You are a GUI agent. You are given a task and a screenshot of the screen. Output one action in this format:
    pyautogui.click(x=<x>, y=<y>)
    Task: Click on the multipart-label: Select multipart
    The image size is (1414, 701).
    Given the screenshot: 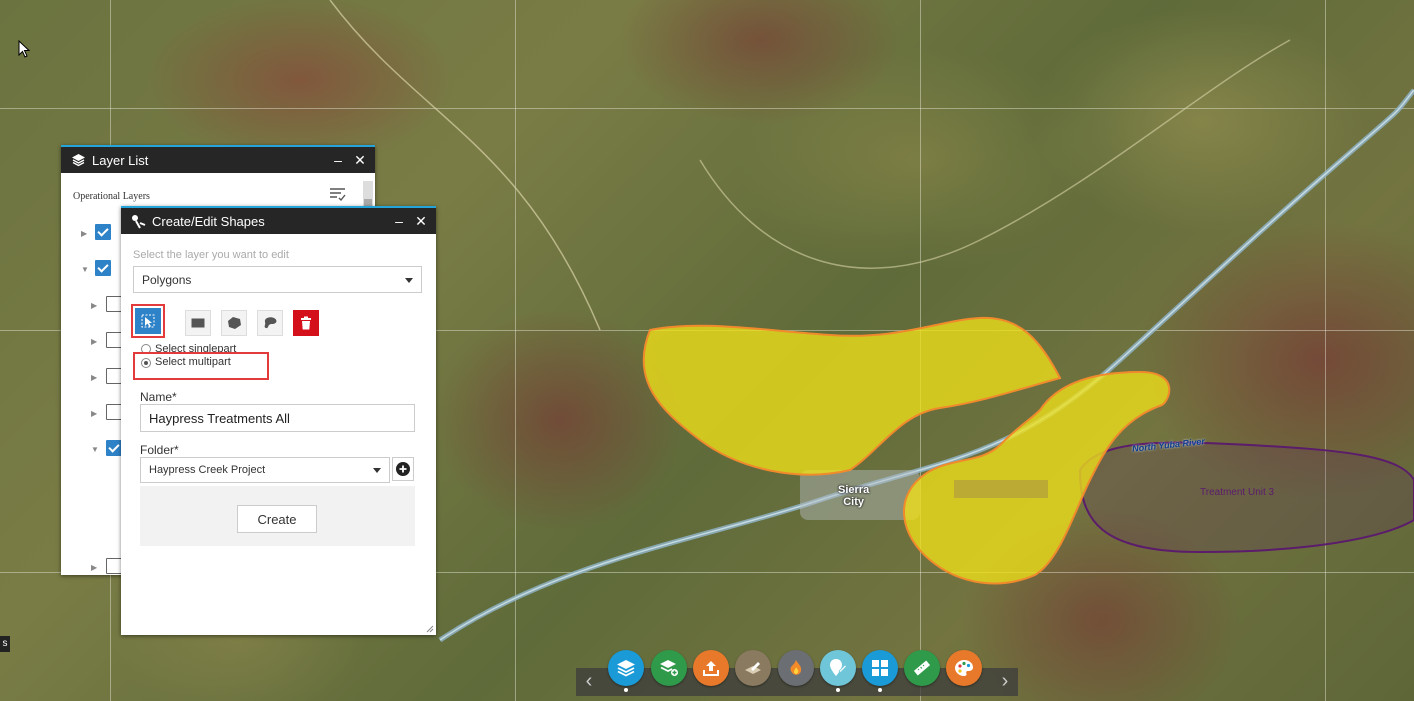 What is the action you would take?
    pyautogui.click(x=193, y=362)
    